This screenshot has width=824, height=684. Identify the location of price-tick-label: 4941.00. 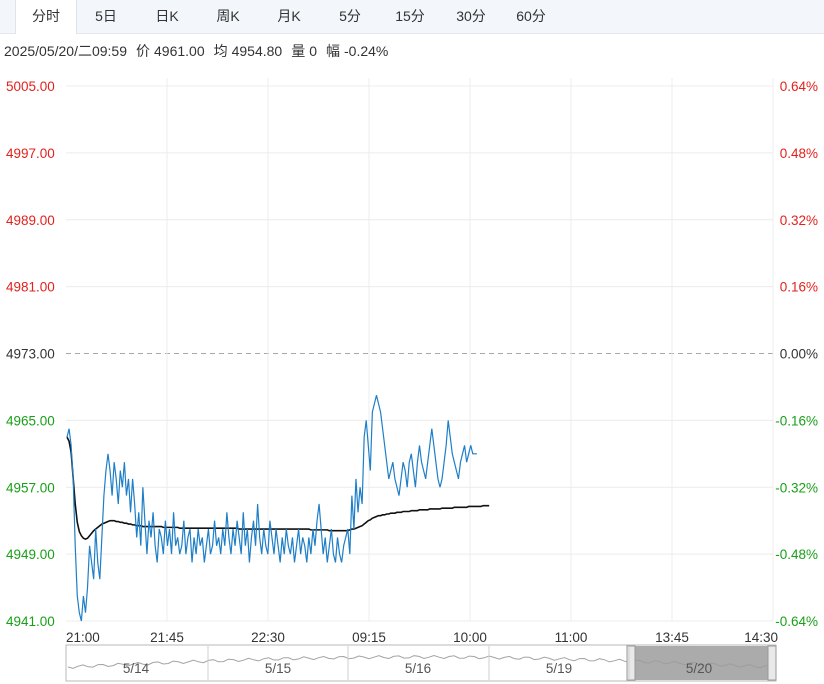
(30, 621).